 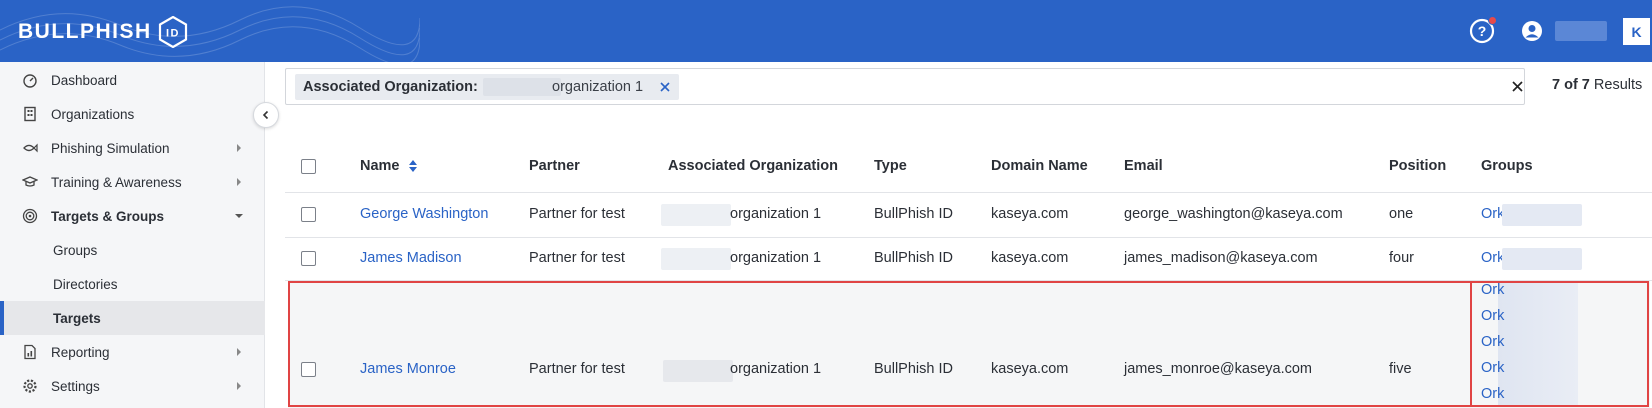 What do you see at coordinates (753, 166) in the screenshot?
I see `column-header-associated-organization: Associated Organization` at bounding box center [753, 166].